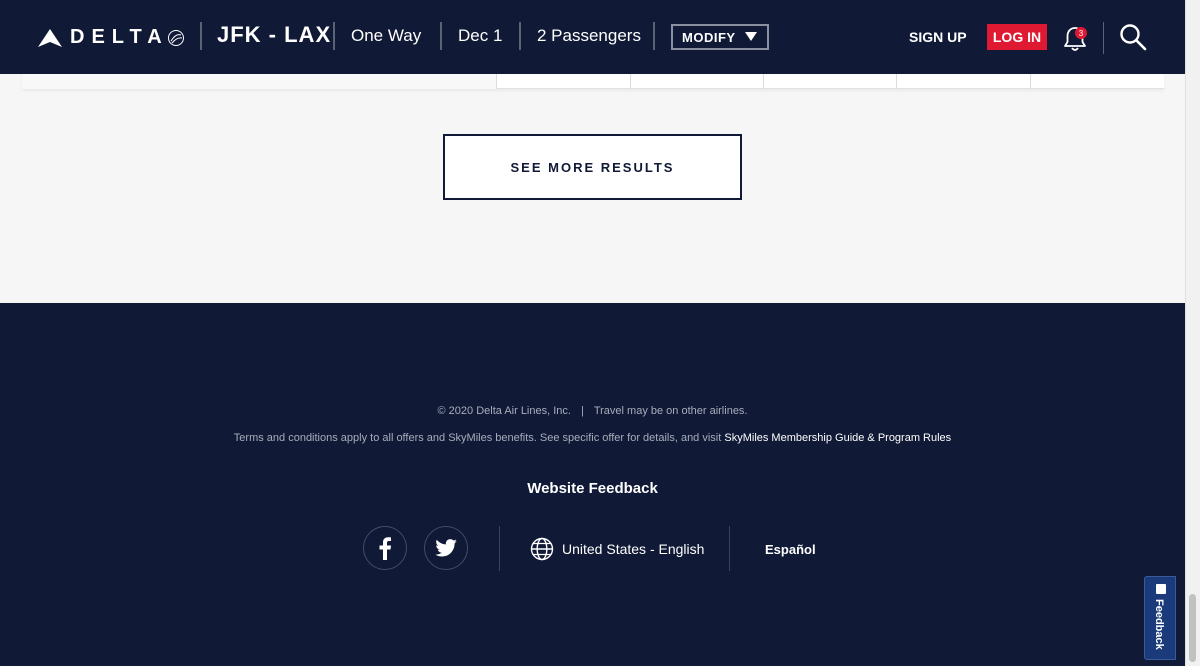  I want to click on feedback-icon, so click(1161, 589).